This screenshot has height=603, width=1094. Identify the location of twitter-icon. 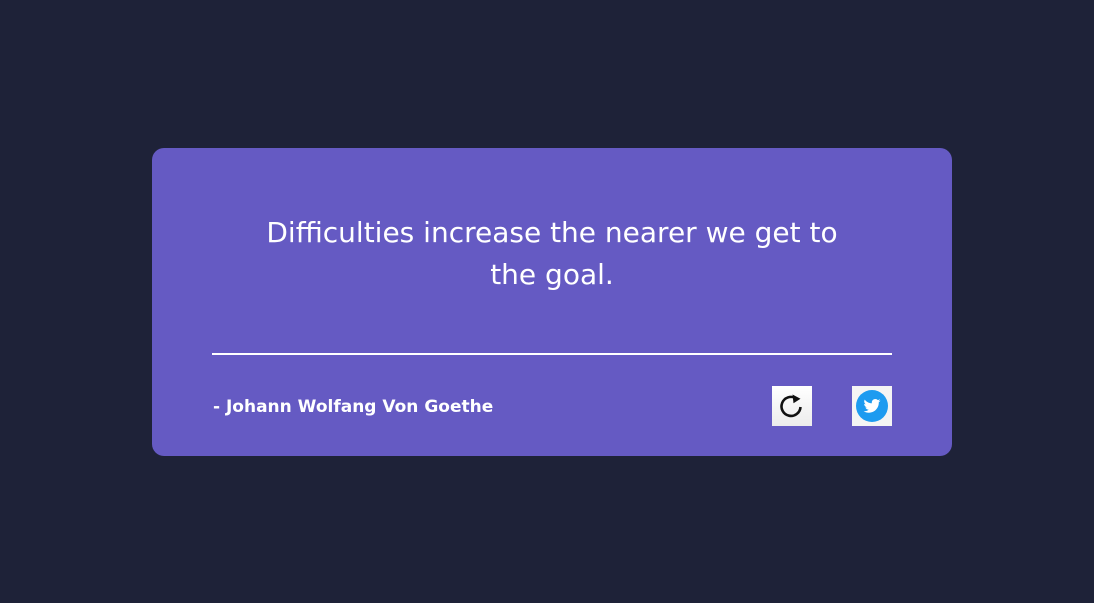
(872, 406).